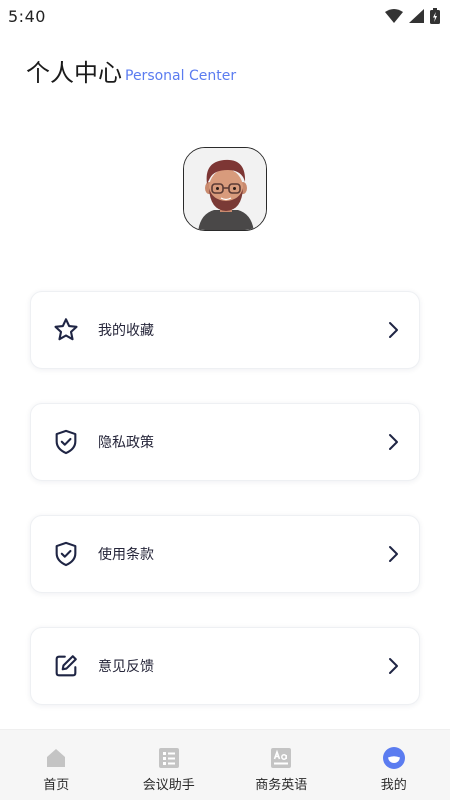 This screenshot has height=800, width=450. I want to click on edit-icon, so click(66, 666).